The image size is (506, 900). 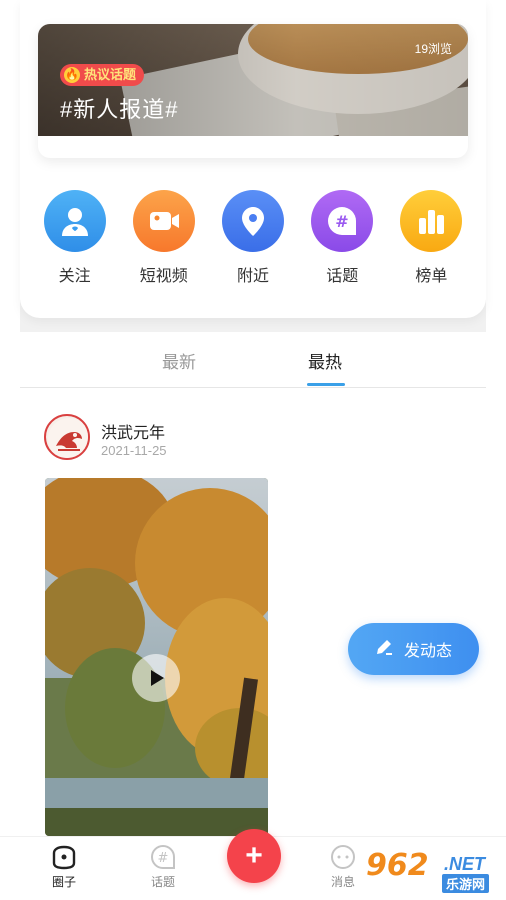 I want to click on ranking-bars-icon, so click(x=431, y=221).